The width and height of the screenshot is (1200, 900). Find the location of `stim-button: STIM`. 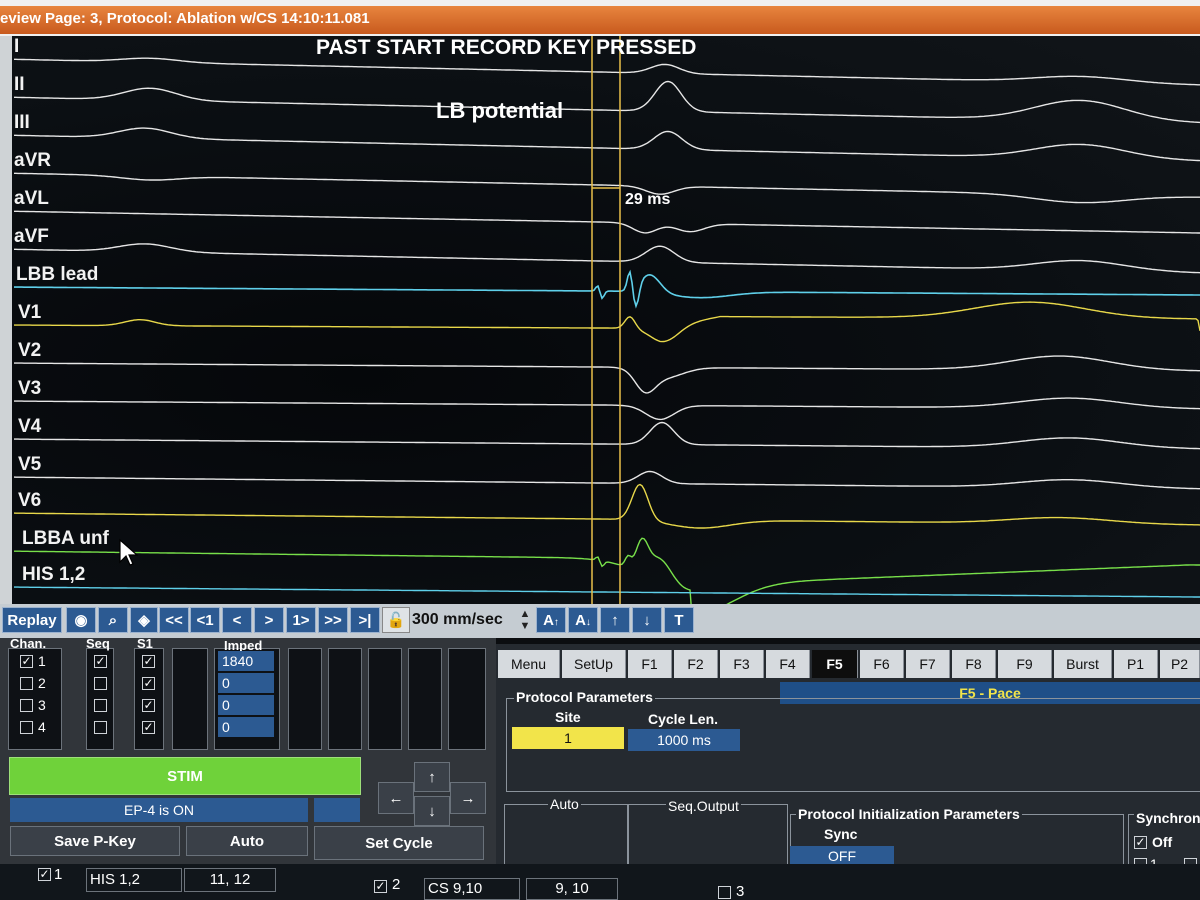

stim-button: STIM is located at coordinates (185, 776).